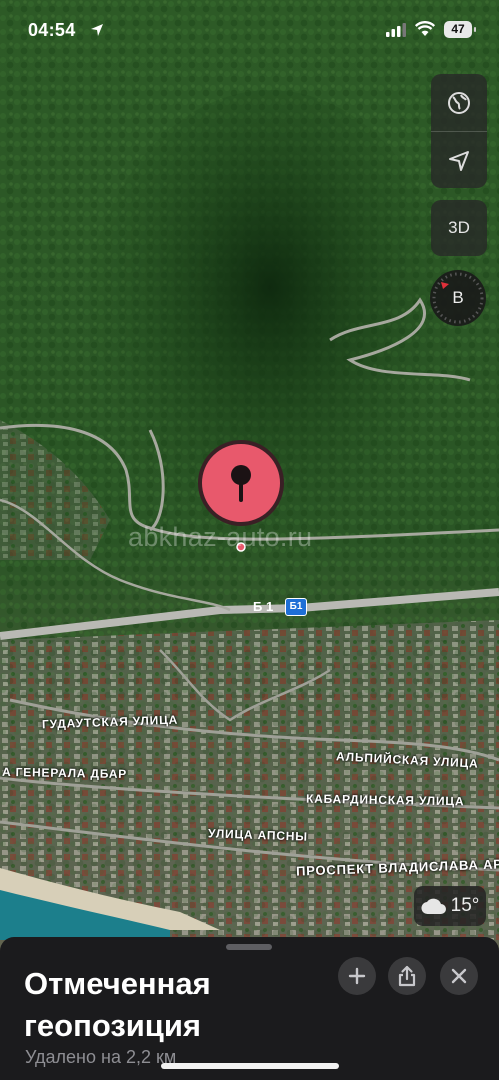 The image size is (499, 1080). I want to click on 3d-view-button: 3D, so click(459, 228).